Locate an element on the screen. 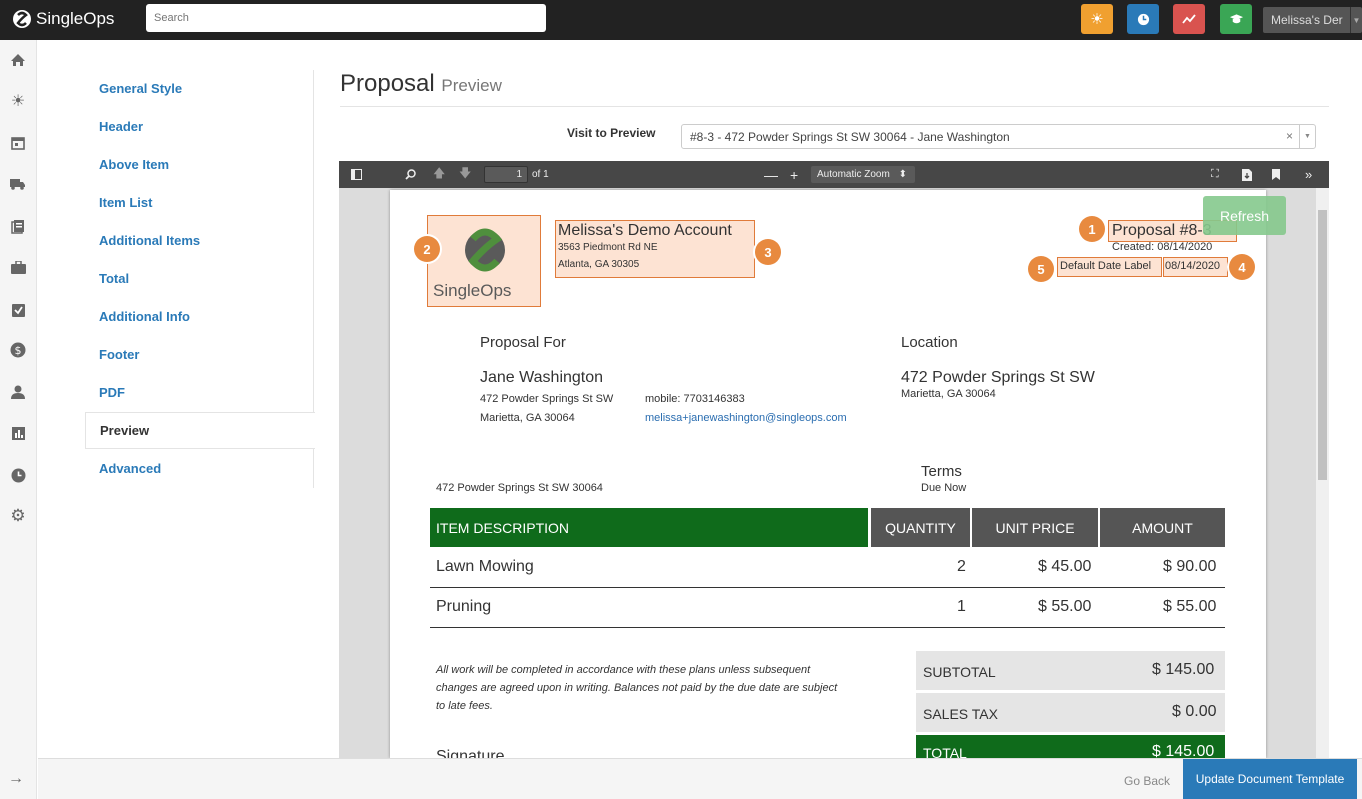  dollar-icon: $ is located at coordinates (18, 350).